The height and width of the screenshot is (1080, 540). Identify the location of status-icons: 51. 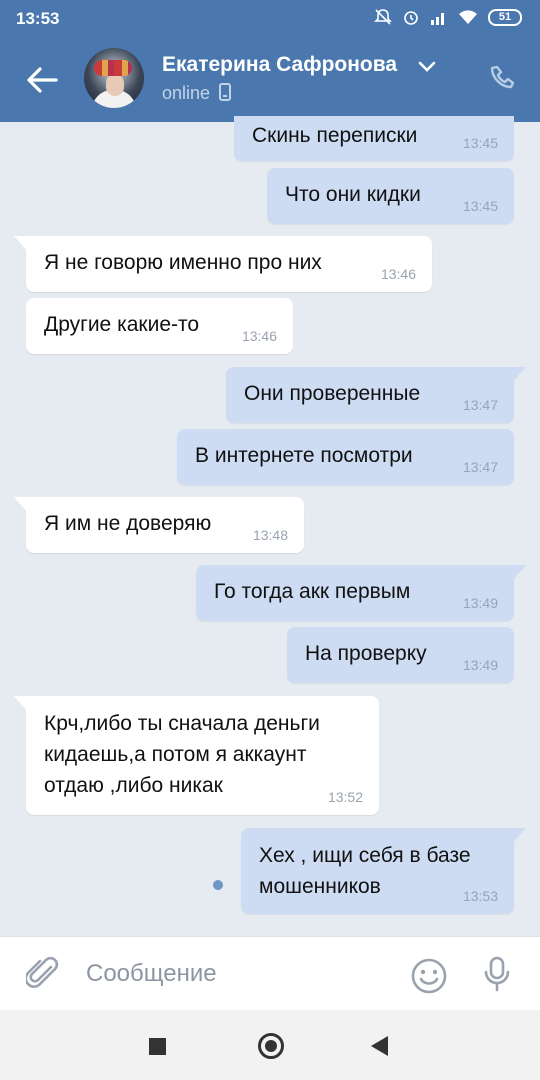
(448, 17).